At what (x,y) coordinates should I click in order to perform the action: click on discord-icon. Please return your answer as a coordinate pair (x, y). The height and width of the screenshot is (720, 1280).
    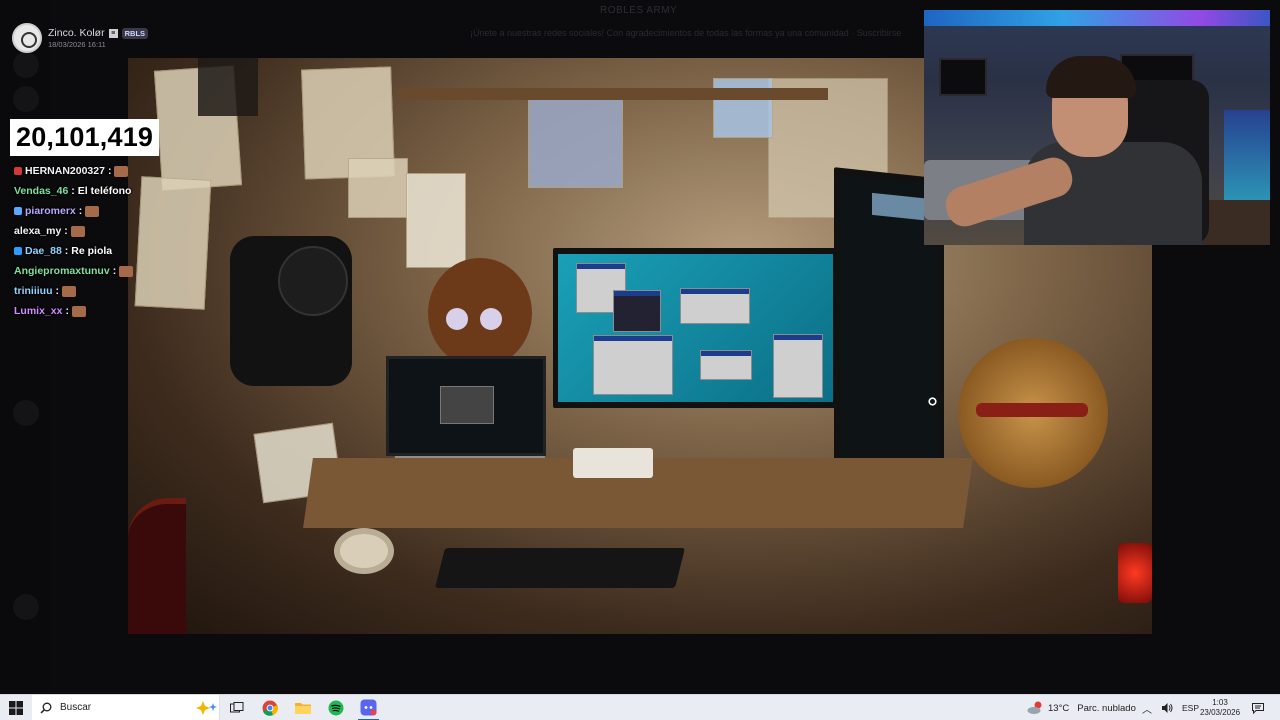
    Looking at the image, I should click on (368, 707).